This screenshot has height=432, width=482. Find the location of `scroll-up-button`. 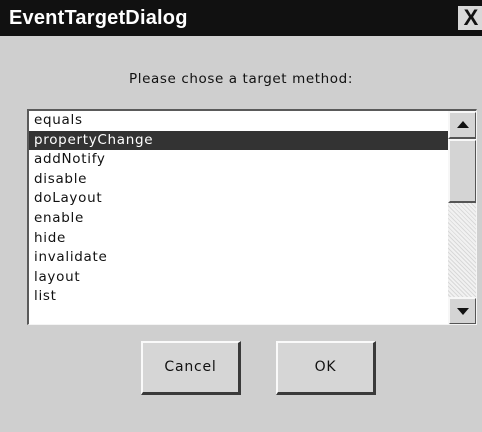

scroll-up-button is located at coordinates (462, 125).